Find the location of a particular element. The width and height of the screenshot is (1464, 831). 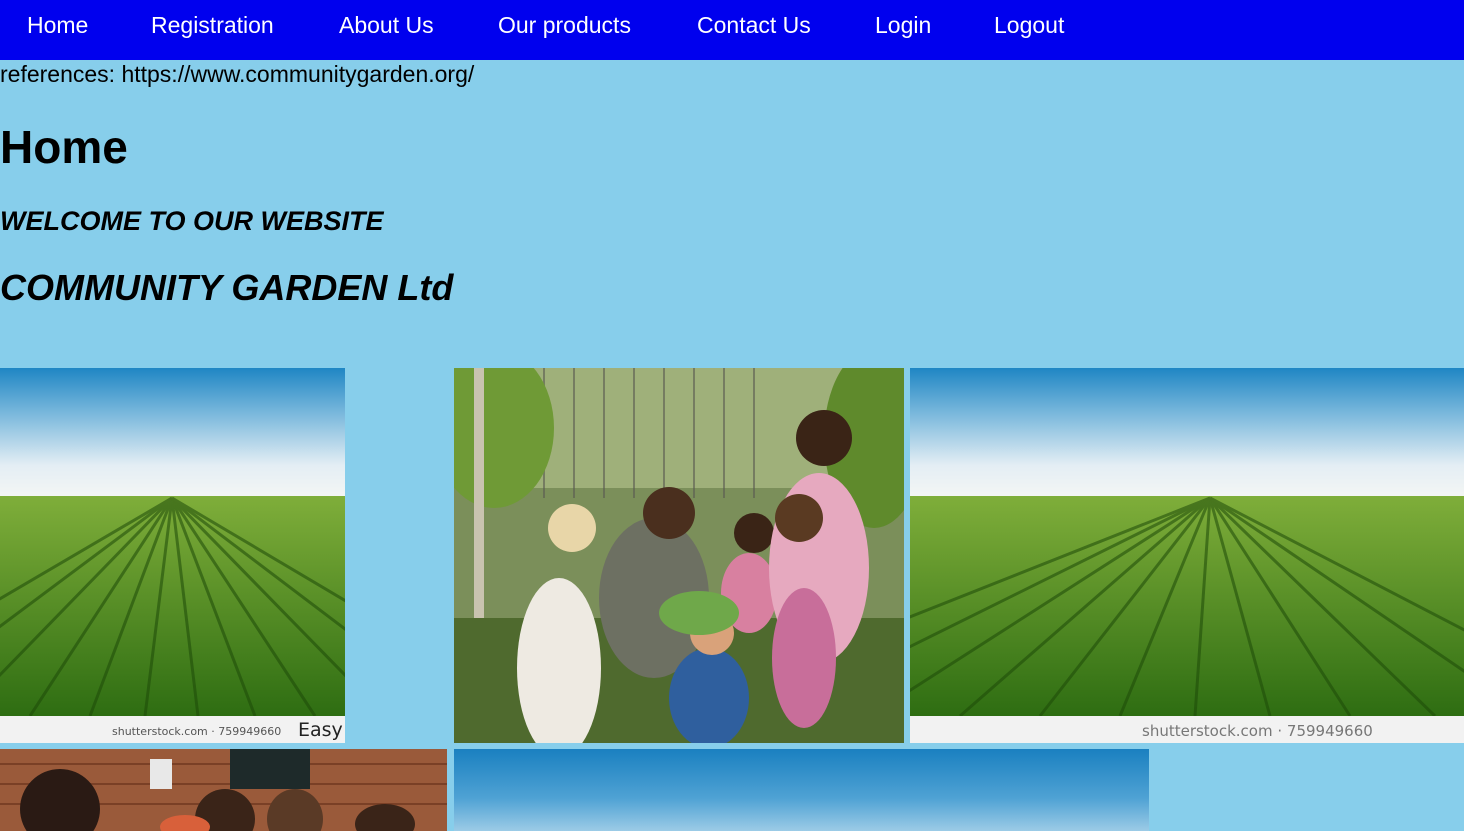

garden-people-photo is located at coordinates (223, 790).